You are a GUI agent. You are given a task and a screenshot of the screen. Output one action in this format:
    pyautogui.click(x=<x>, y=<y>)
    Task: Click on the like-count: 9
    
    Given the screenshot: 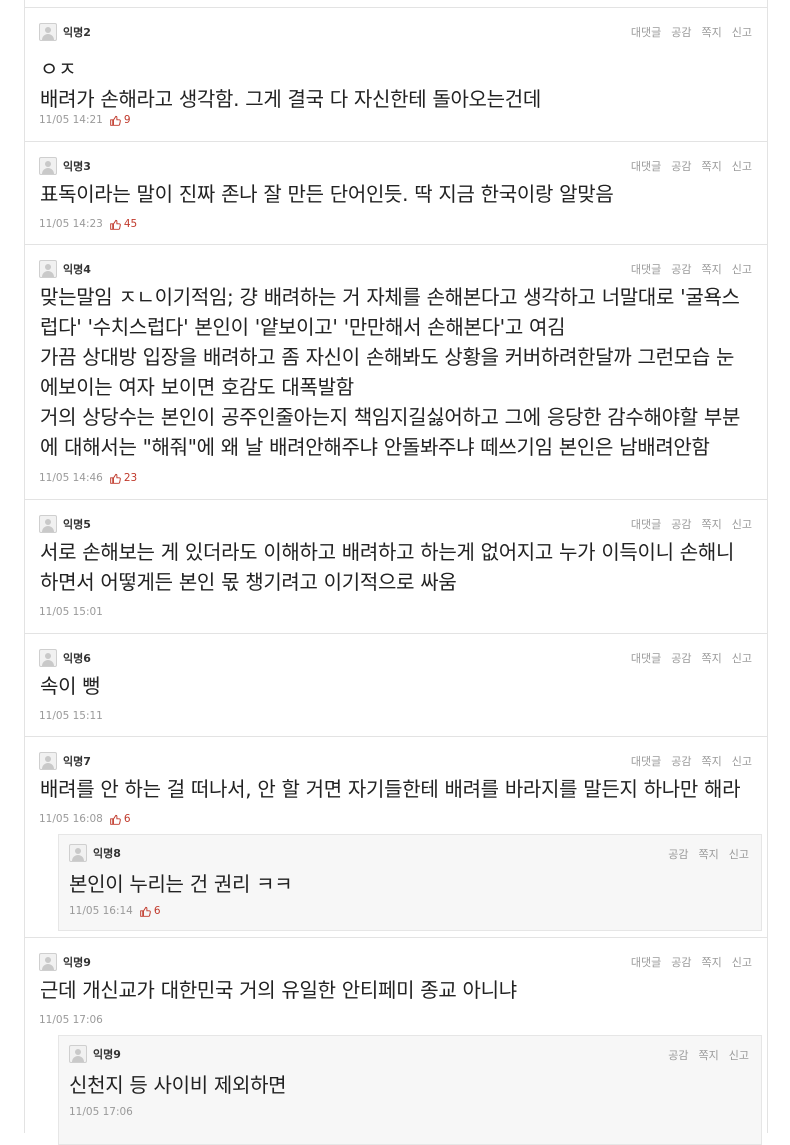 What is the action you would take?
    pyautogui.click(x=120, y=120)
    